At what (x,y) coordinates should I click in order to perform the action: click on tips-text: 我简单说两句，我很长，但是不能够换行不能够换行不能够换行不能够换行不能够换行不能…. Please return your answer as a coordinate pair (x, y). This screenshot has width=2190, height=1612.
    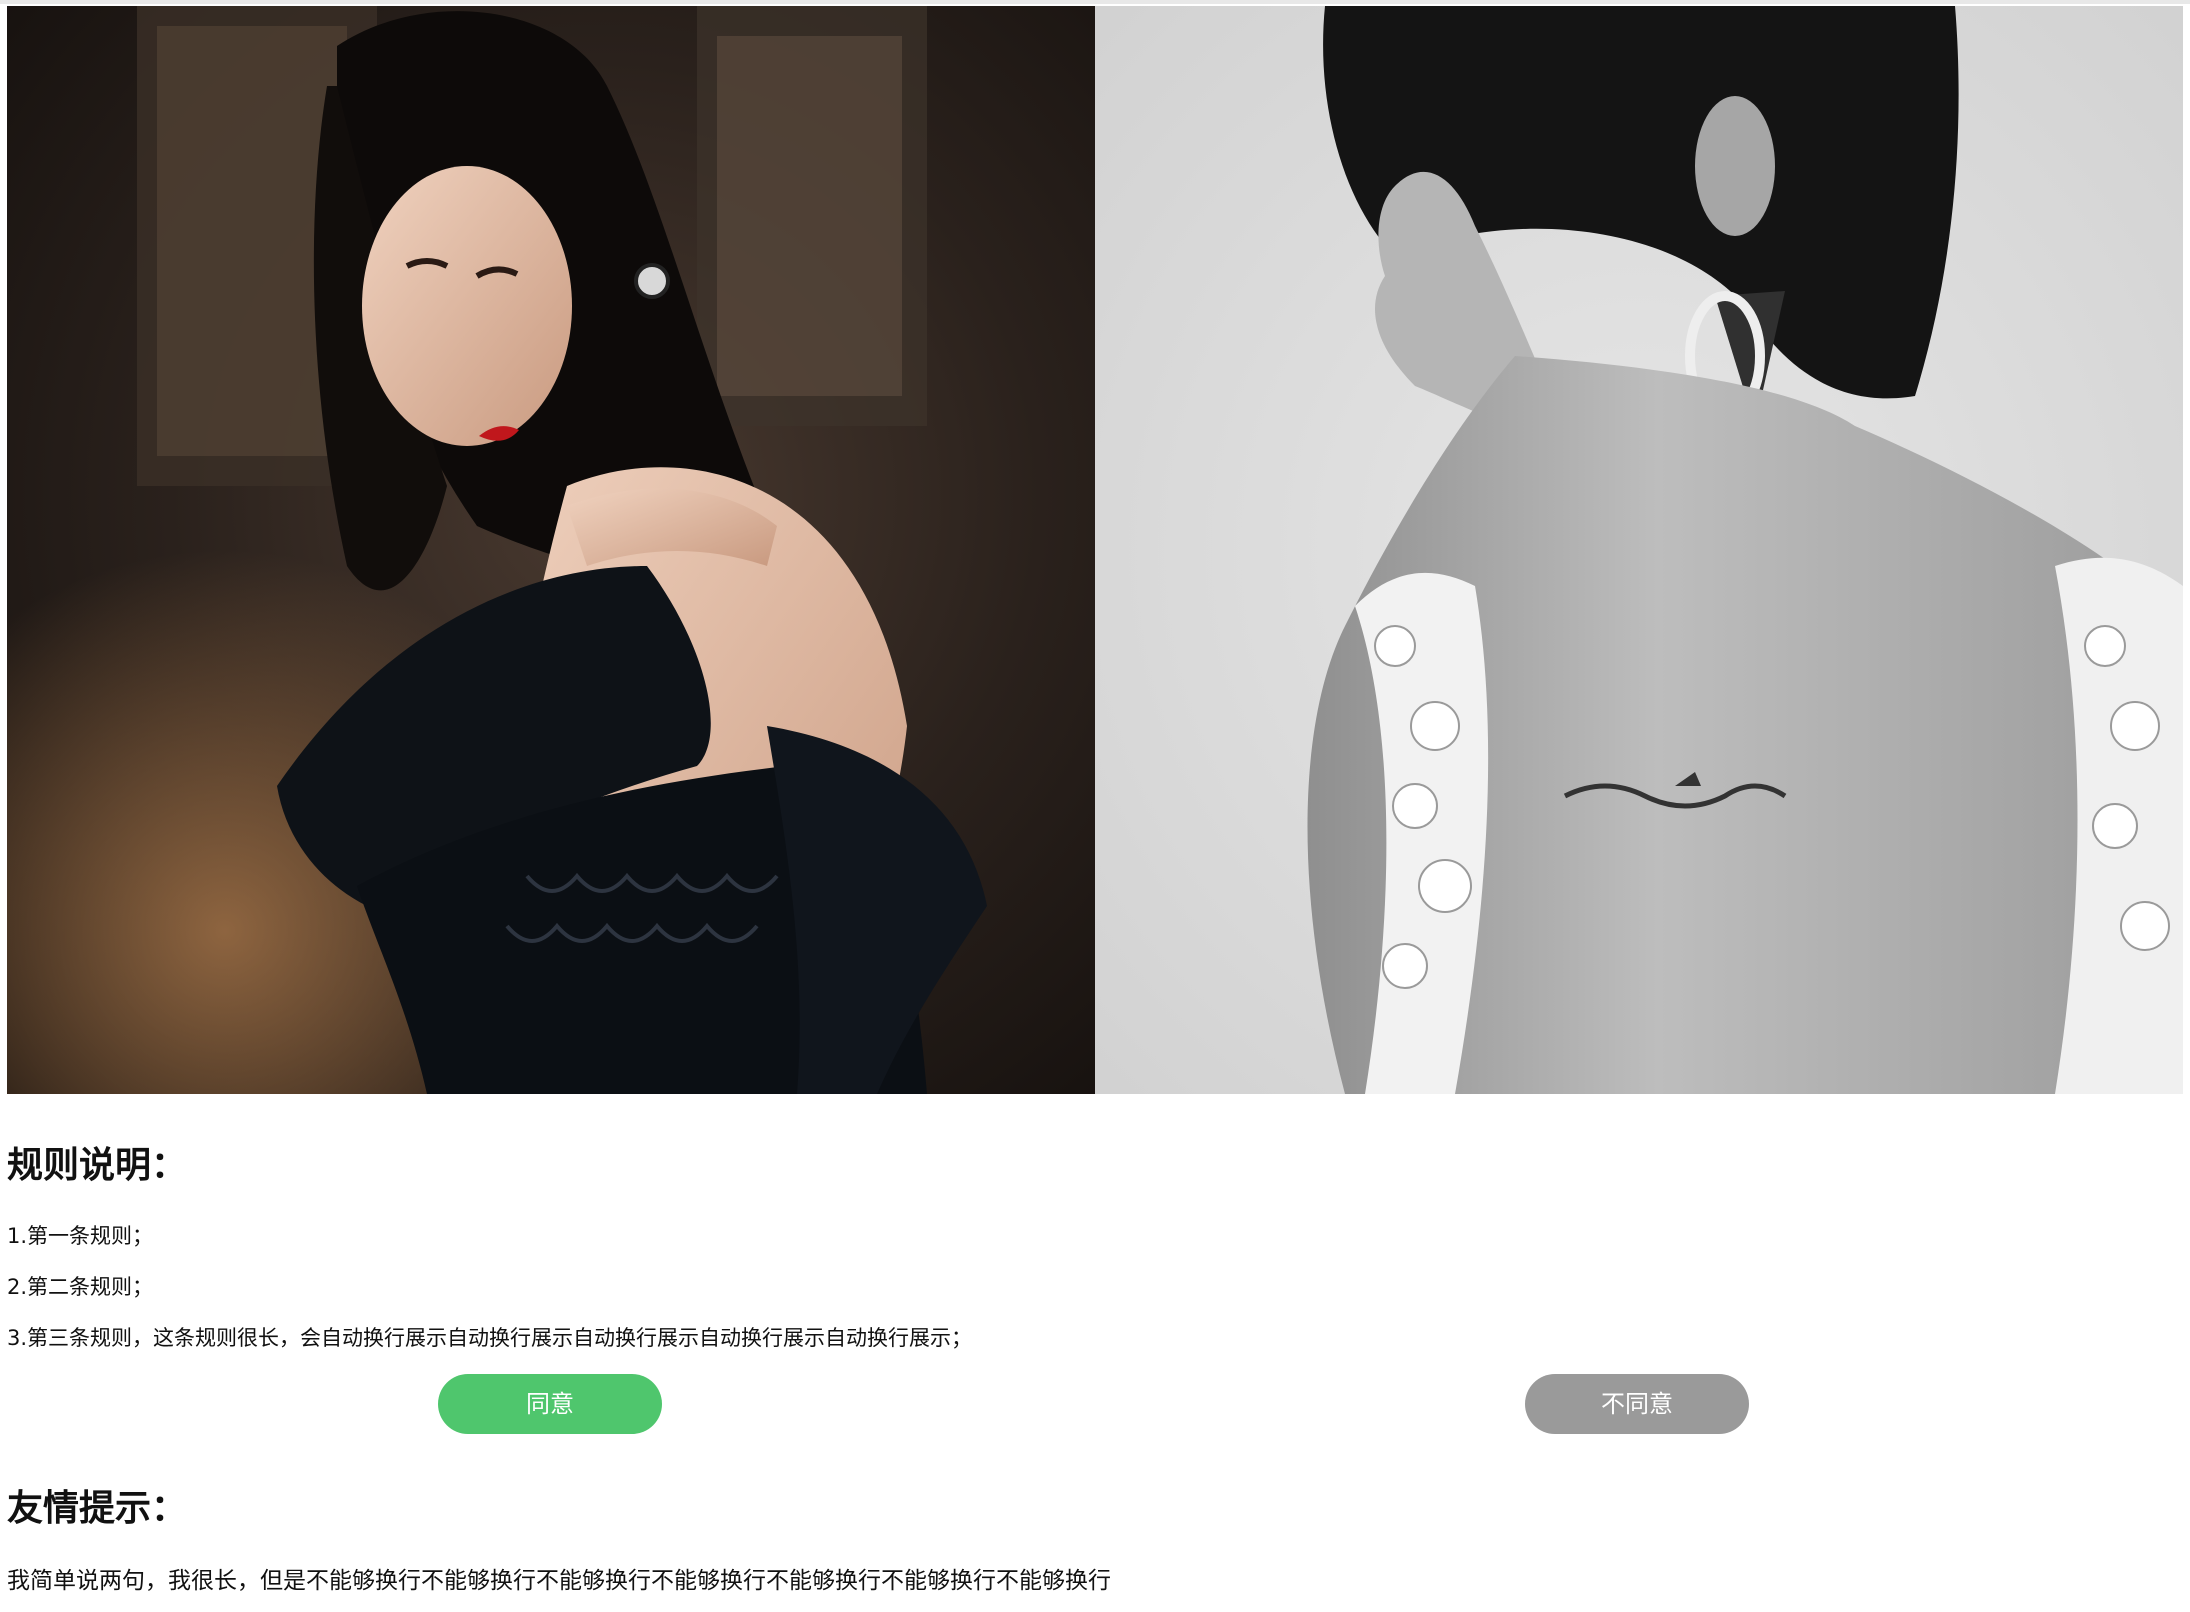
    Looking at the image, I should click on (559, 1581).